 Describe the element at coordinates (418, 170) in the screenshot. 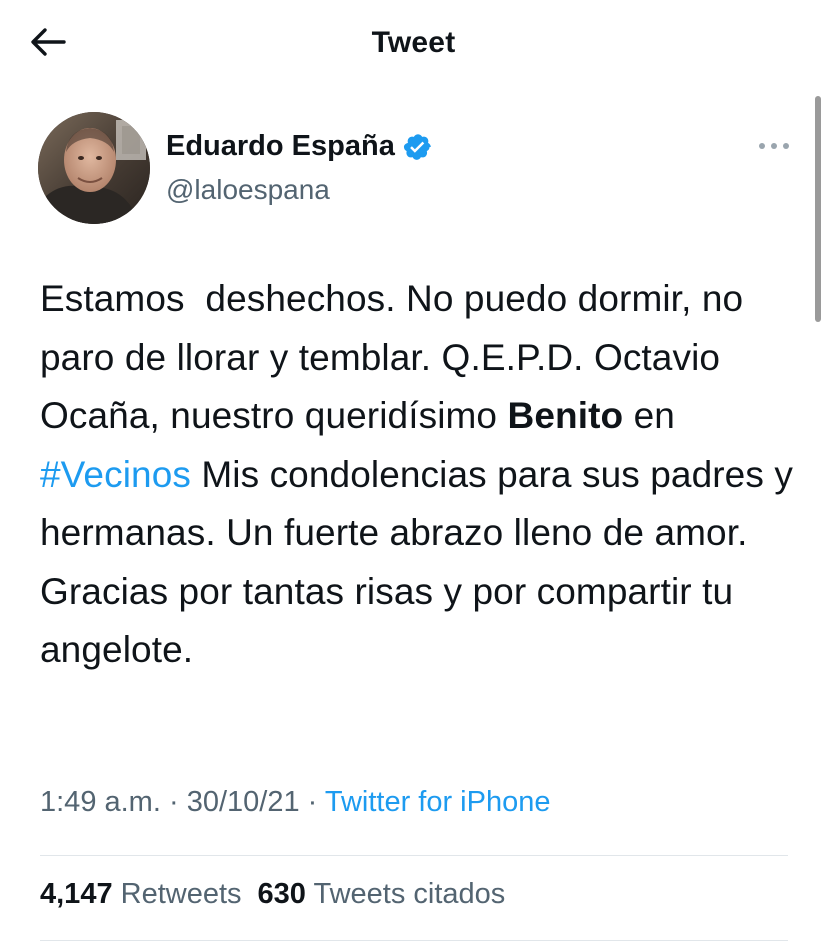

I see `tweet-author: Eduardo España @laloespana` at that location.